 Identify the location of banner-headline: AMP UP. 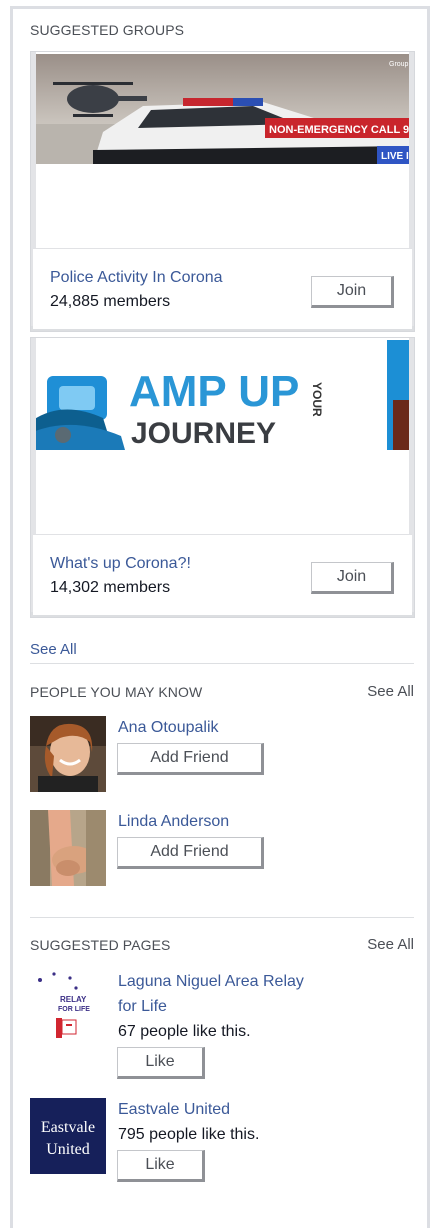
(214, 391).